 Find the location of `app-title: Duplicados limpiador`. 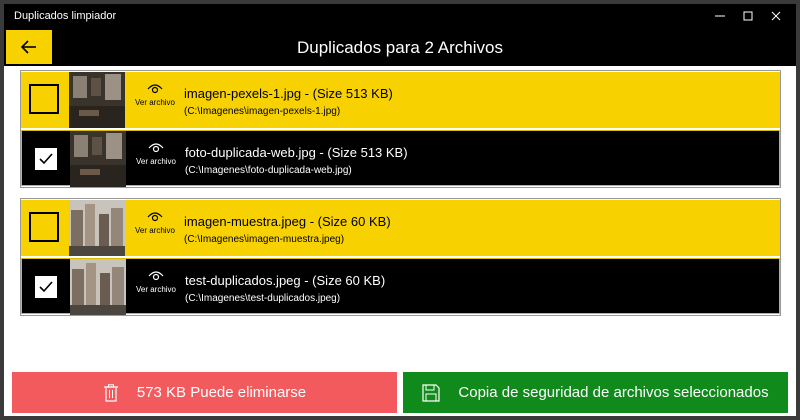

app-title: Duplicados limpiador is located at coordinates (65, 16).